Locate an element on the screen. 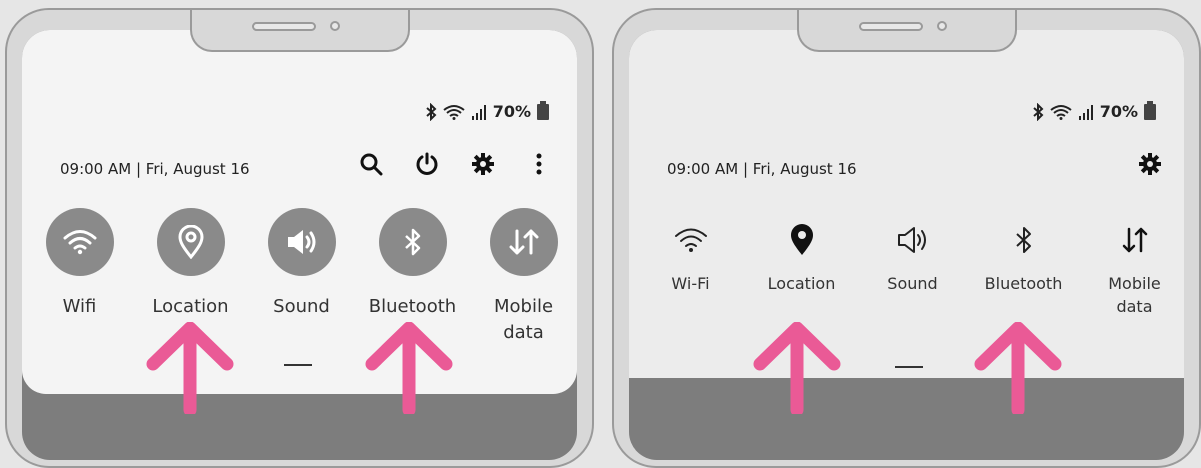 The width and height of the screenshot is (1201, 468). tile-wifi: Wi-Fi is located at coordinates (690, 269).